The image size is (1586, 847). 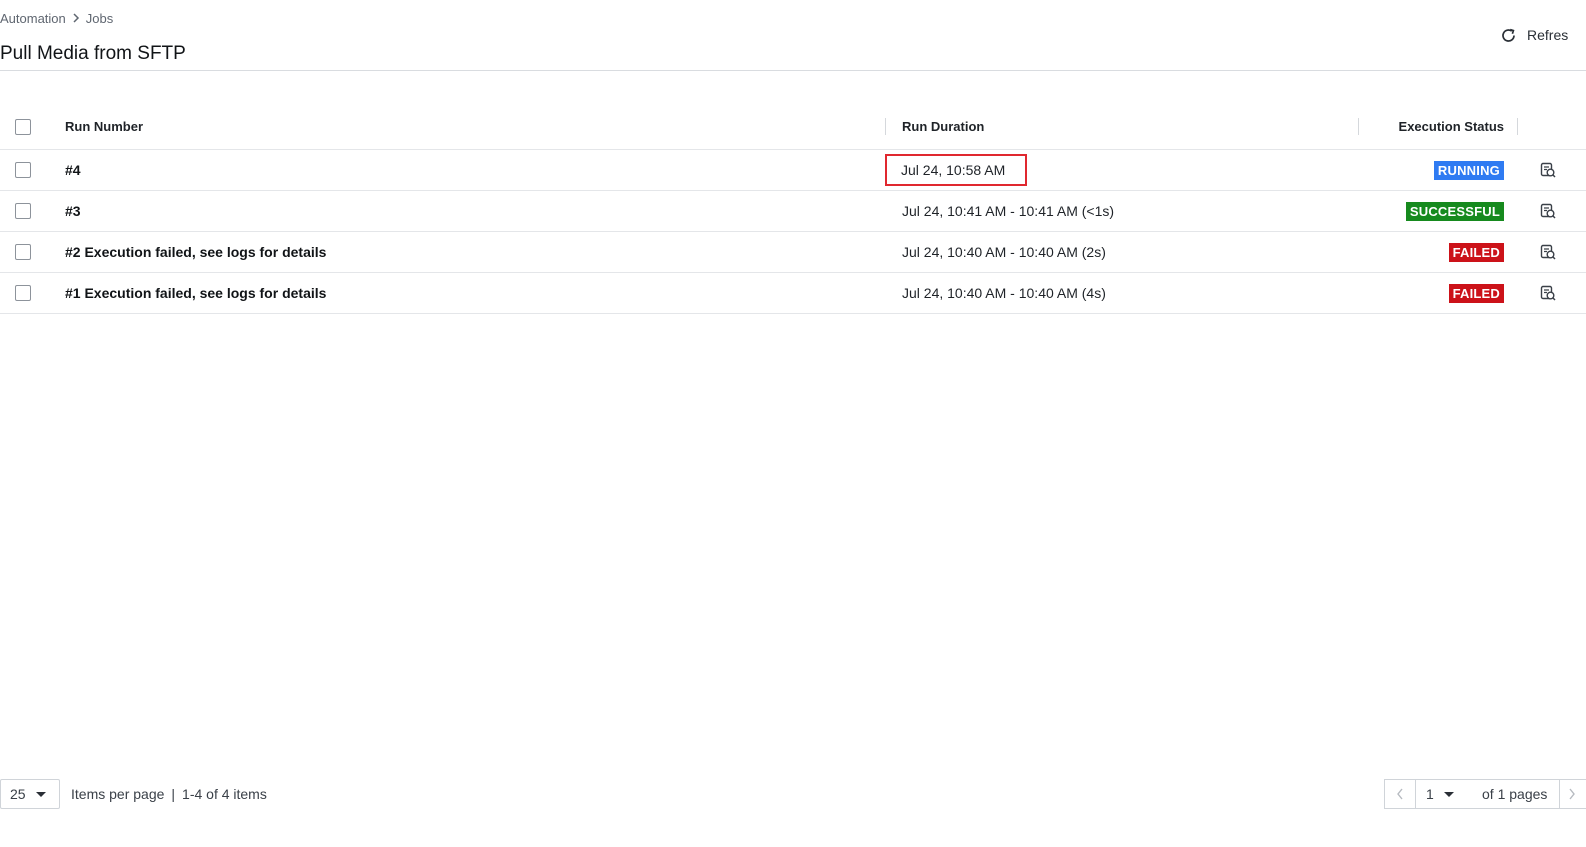 What do you see at coordinates (18, 794) in the screenshot?
I see `page-size-value: 25` at bounding box center [18, 794].